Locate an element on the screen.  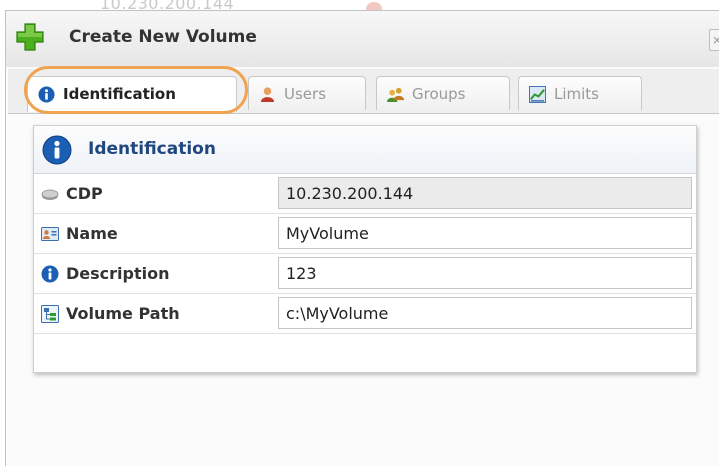
dialog-titlebar: Create New Volume × is located at coordinates (362, 39).